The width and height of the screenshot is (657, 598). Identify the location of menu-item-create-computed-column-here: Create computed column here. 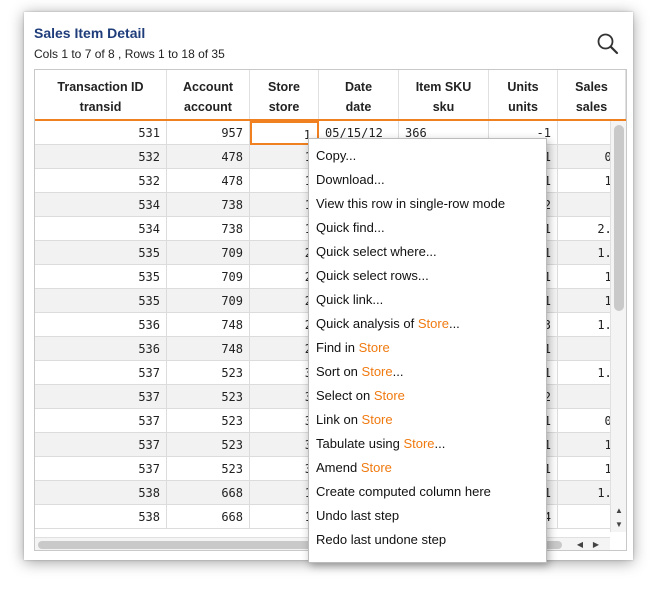
(403, 492).